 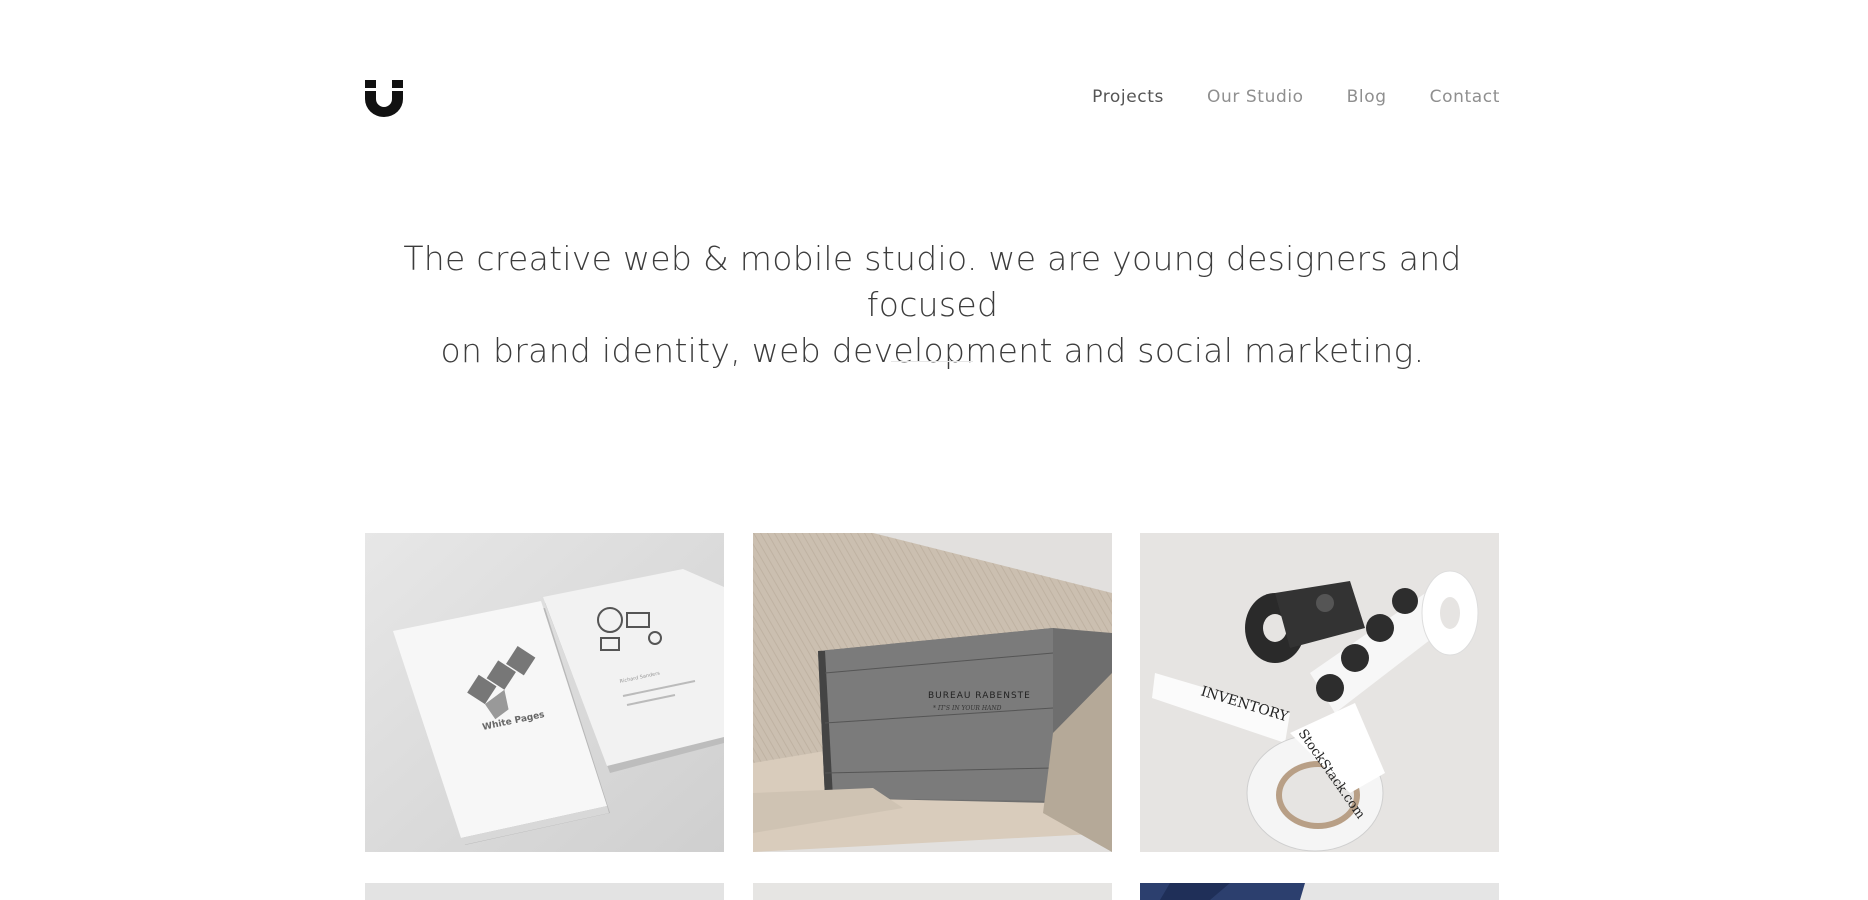 What do you see at coordinates (1255, 97) in the screenshot?
I see `nav-our-studio: Our Studio` at bounding box center [1255, 97].